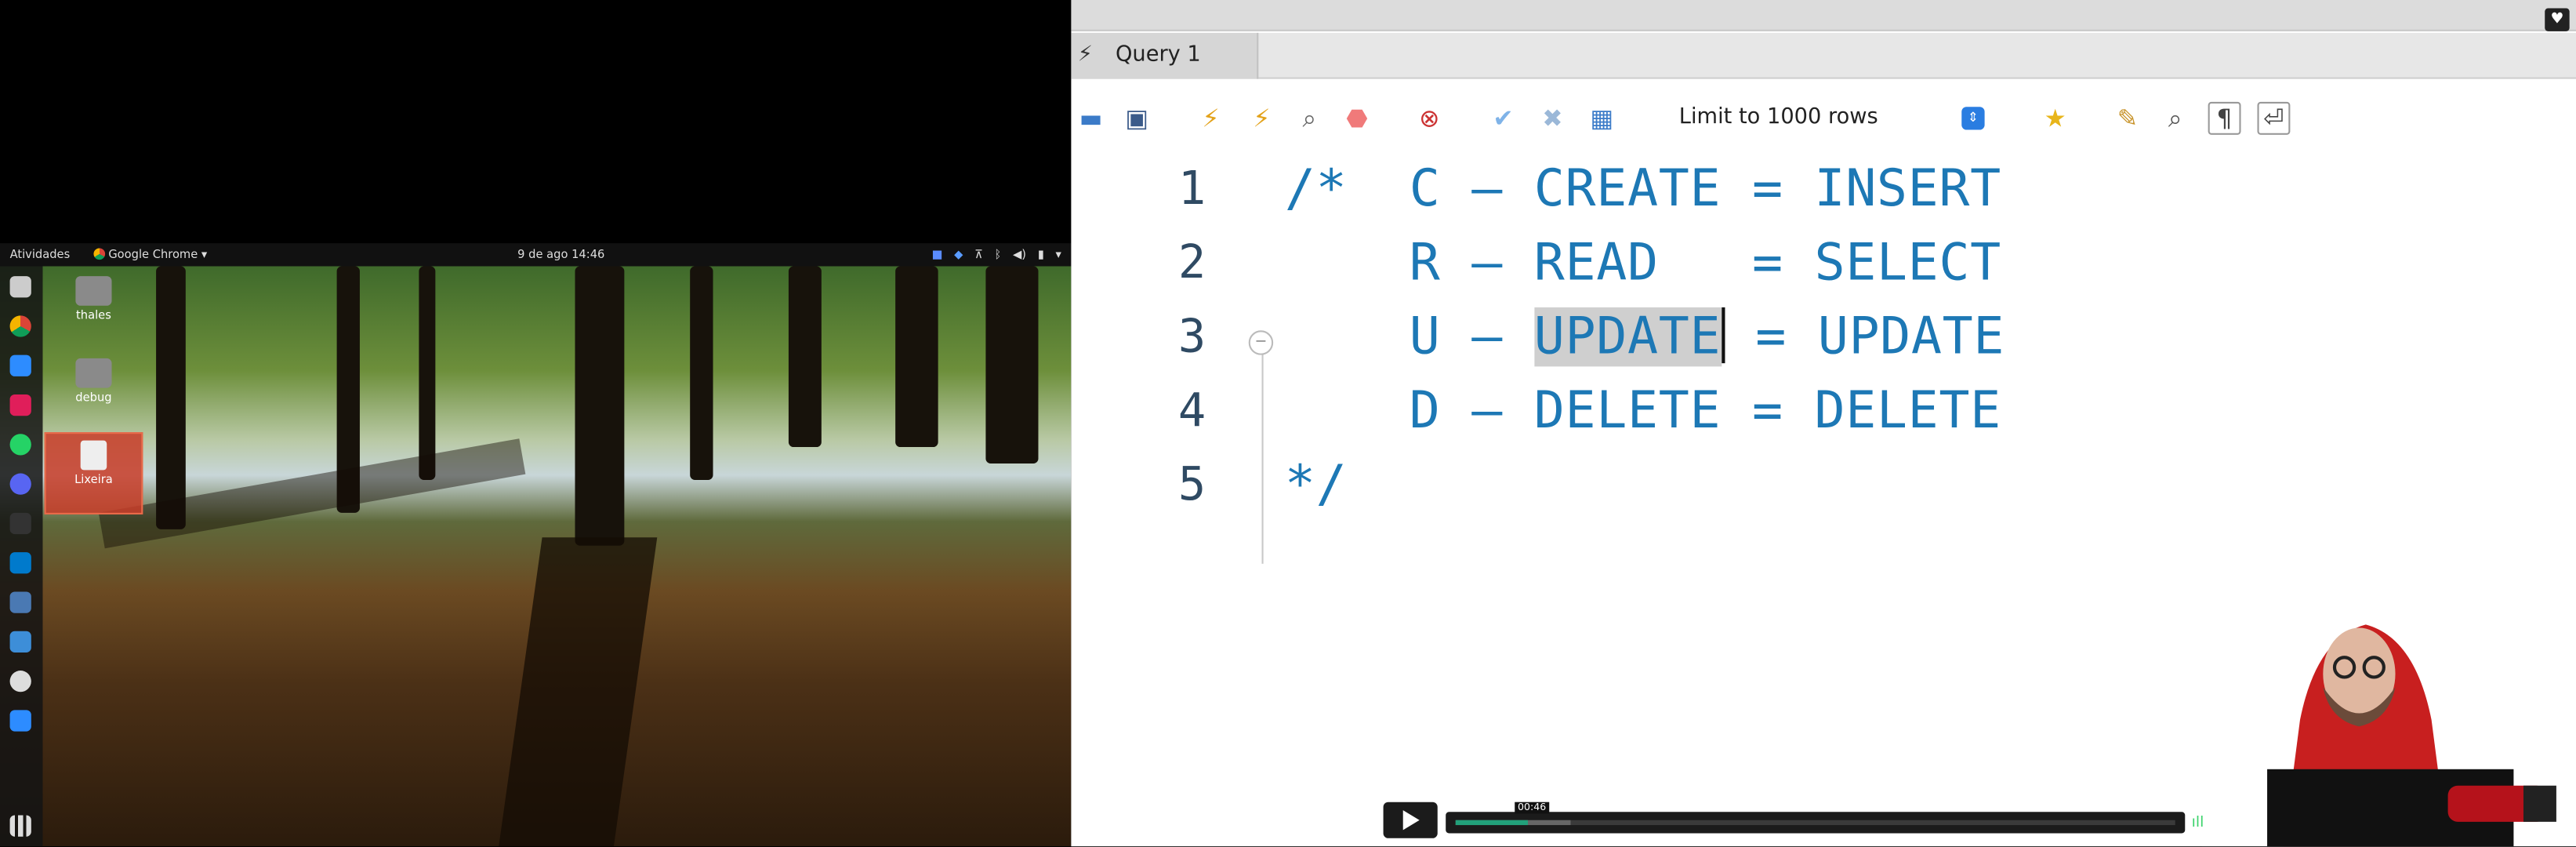 Image resolution: width=2576 pixels, height=847 pixels. I want to click on play-button, so click(1410, 820).